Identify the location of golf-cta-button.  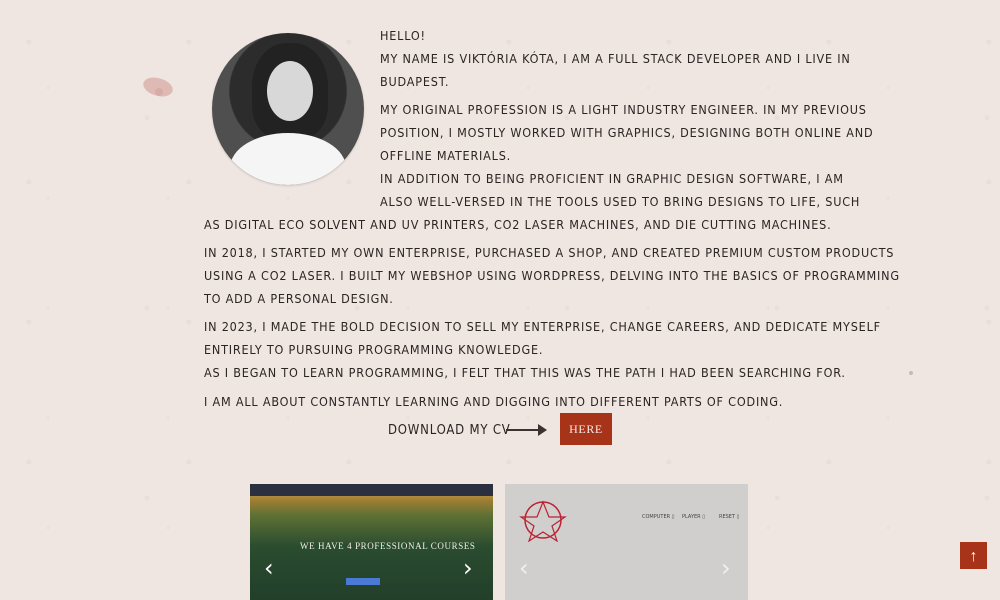
(363, 581).